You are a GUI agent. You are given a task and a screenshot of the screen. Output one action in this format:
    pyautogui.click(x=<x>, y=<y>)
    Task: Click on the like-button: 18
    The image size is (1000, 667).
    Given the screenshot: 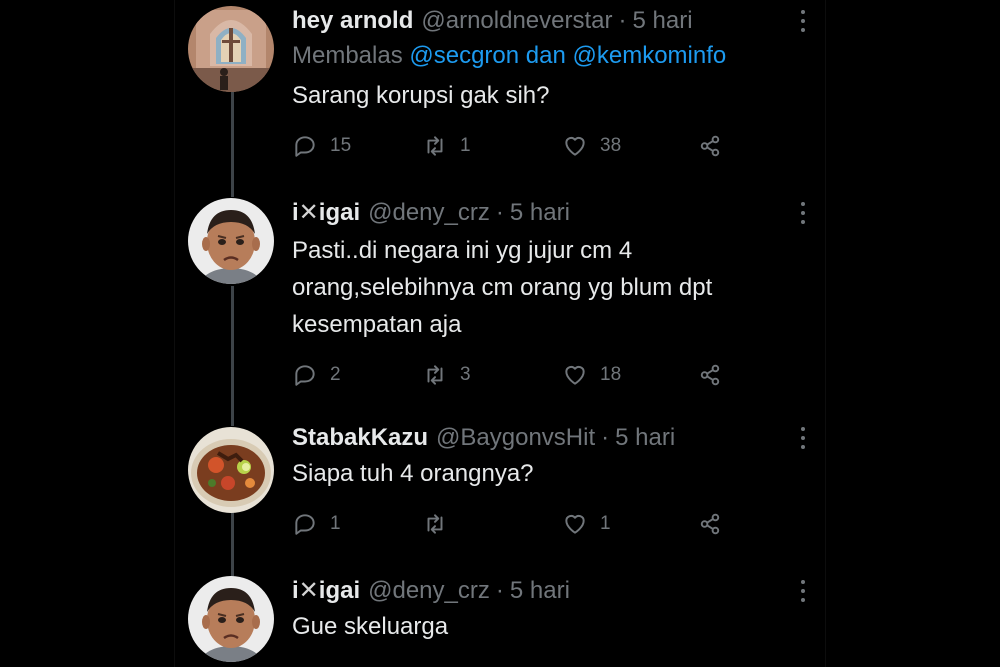 What is the action you would take?
    pyautogui.click(x=591, y=375)
    